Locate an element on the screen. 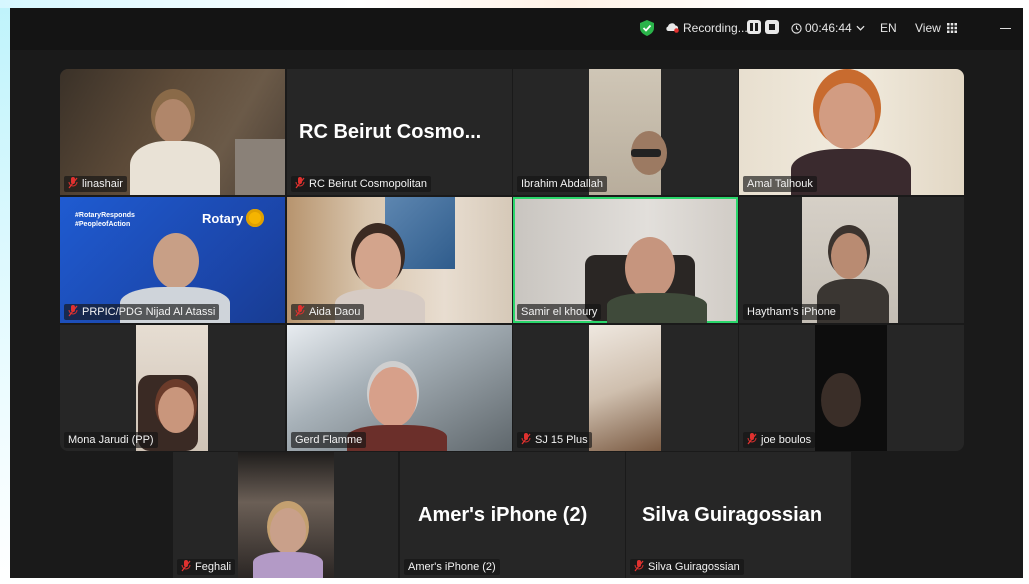 This screenshot has width=1029, height=584. participant-tile-mona-jarudi: Mona Jarudi (PP) is located at coordinates (172, 388).